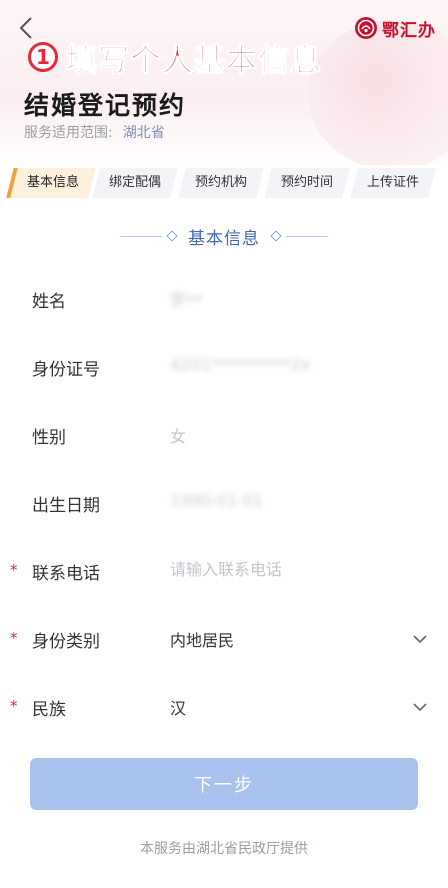 Image resolution: width=448 pixels, height=888 pixels. I want to click on brand-name: 鄂汇办, so click(409, 30).